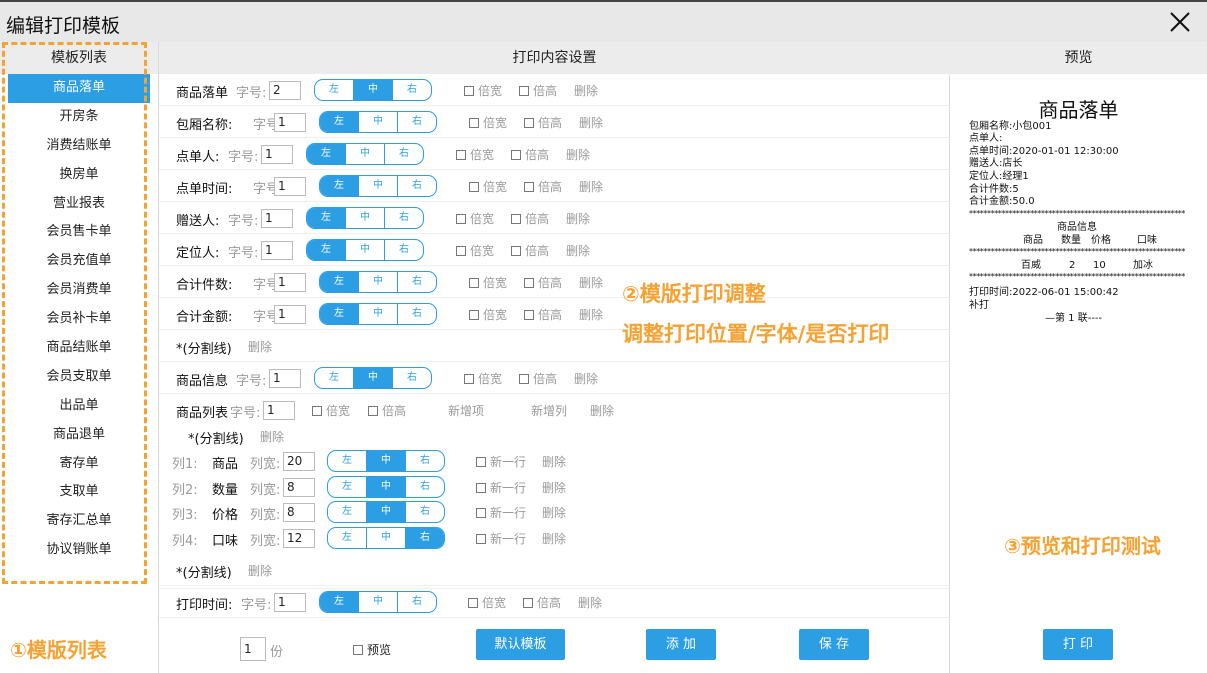 The width and height of the screenshot is (1207, 673). Describe the element at coordinates (79, 146) in the screenshot. I see `template-item-2: 消费结账单` at that location.